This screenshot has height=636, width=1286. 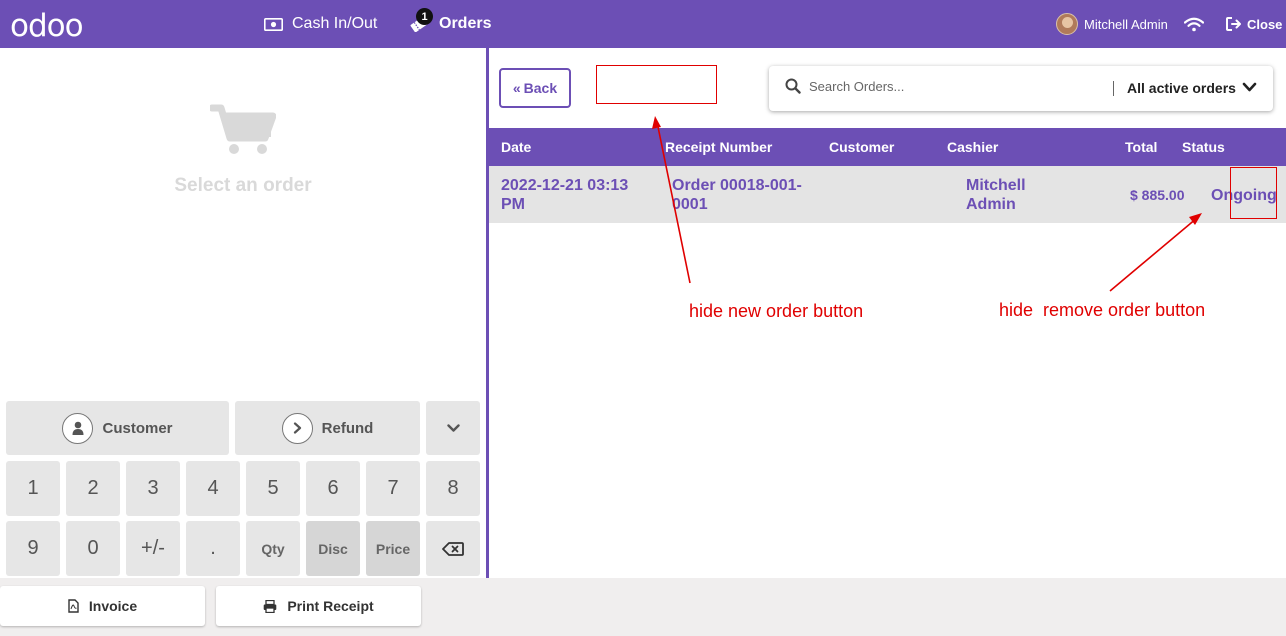 What do you see at coordinates (47, 26) in the screenshot?
I see `odoo-logo: odoo` at bounding box center [47, 26].